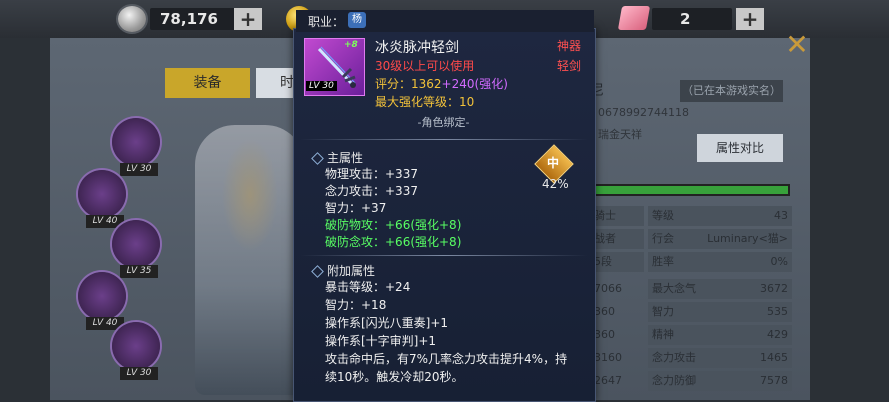 The height and width of the screenshot is (402, 889). I want to click on effect-text: 攻击命中后，有7%几率念力攻击提升4%，持, so click(446, 359).